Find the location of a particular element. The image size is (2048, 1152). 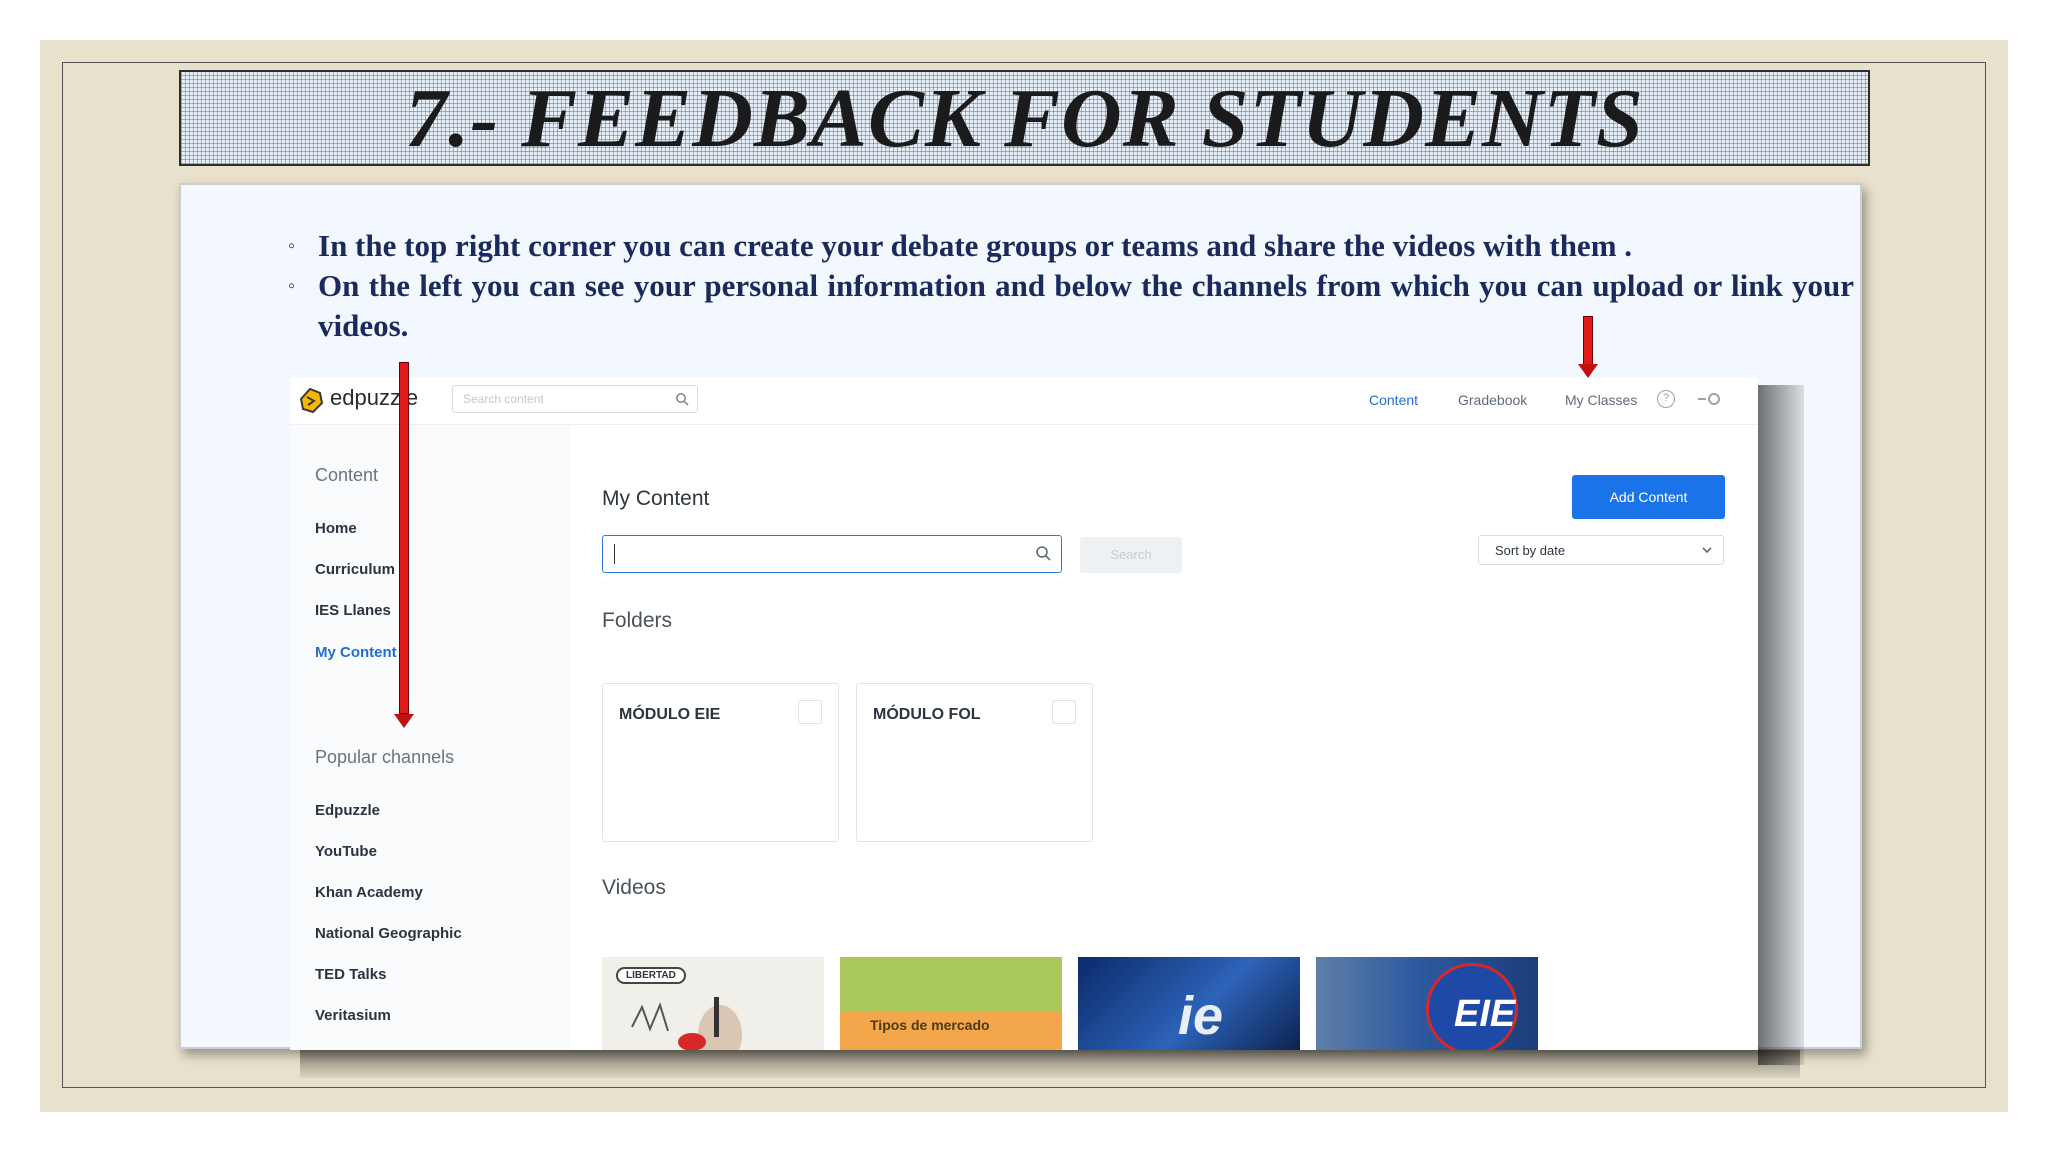

folders-heading: Folders is located at coordinates (637, 620).